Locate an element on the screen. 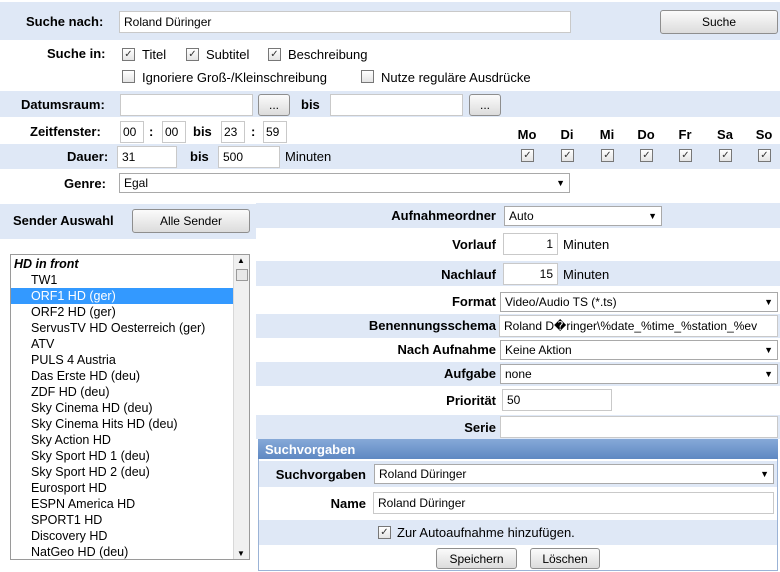 The width and height of the screenshot is (780, 572). sender-list-item: ServusTV HD Oesterreich (ger) is located at coordinates (123, 328).